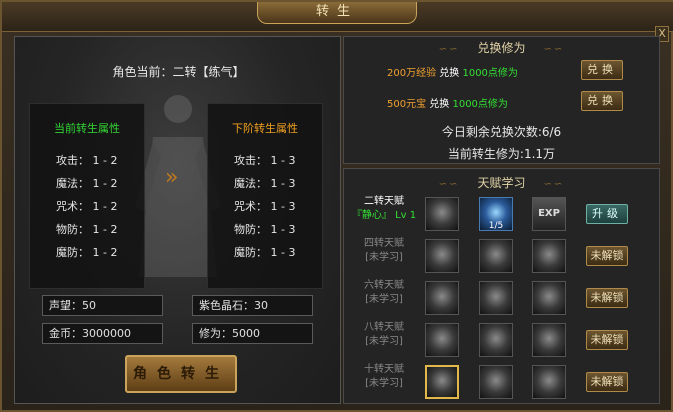  Describe the element at coordinates (265, 229) in the screenshot. I see `next-phys-def: 物防： 1 - 3` at that location.